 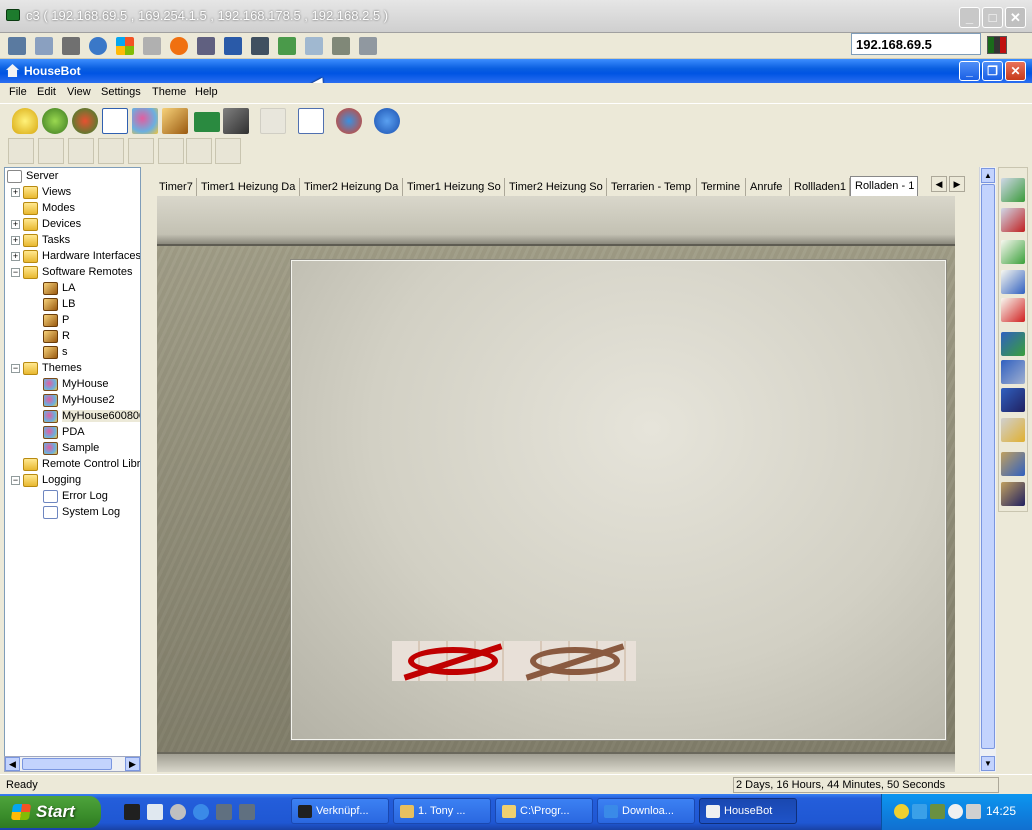 What do you see at coordinates (224, 812) in the screenshot?
I see `network-quicklaunch-icon` at bounding box center [224, 812].